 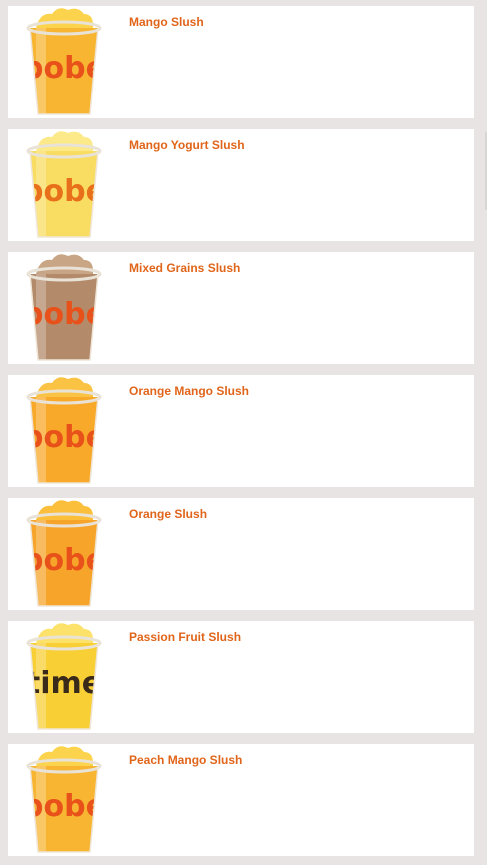 I want to click on product-title: Mango Slush, so click(x=166, y=22).